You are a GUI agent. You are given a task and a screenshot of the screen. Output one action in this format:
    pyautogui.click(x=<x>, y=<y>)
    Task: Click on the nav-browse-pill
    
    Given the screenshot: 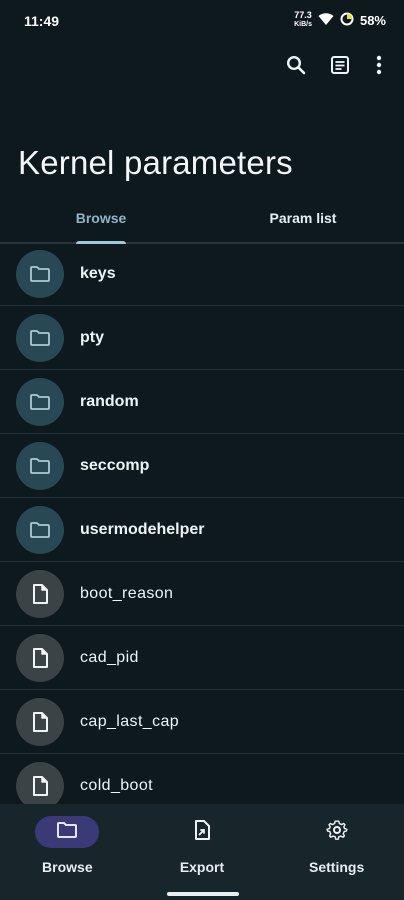 What is the action you would take?
    pyautogui.click(x=67, y=832)
    